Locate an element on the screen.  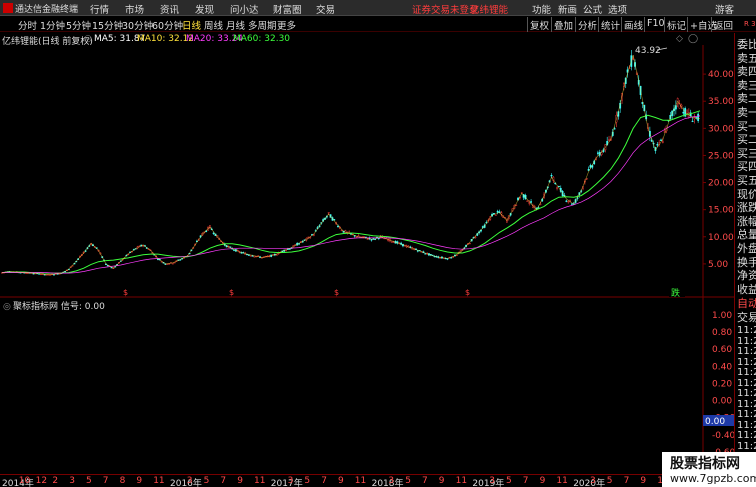
app-title: 通达信金融终端 is located at coordinates (47, 10).